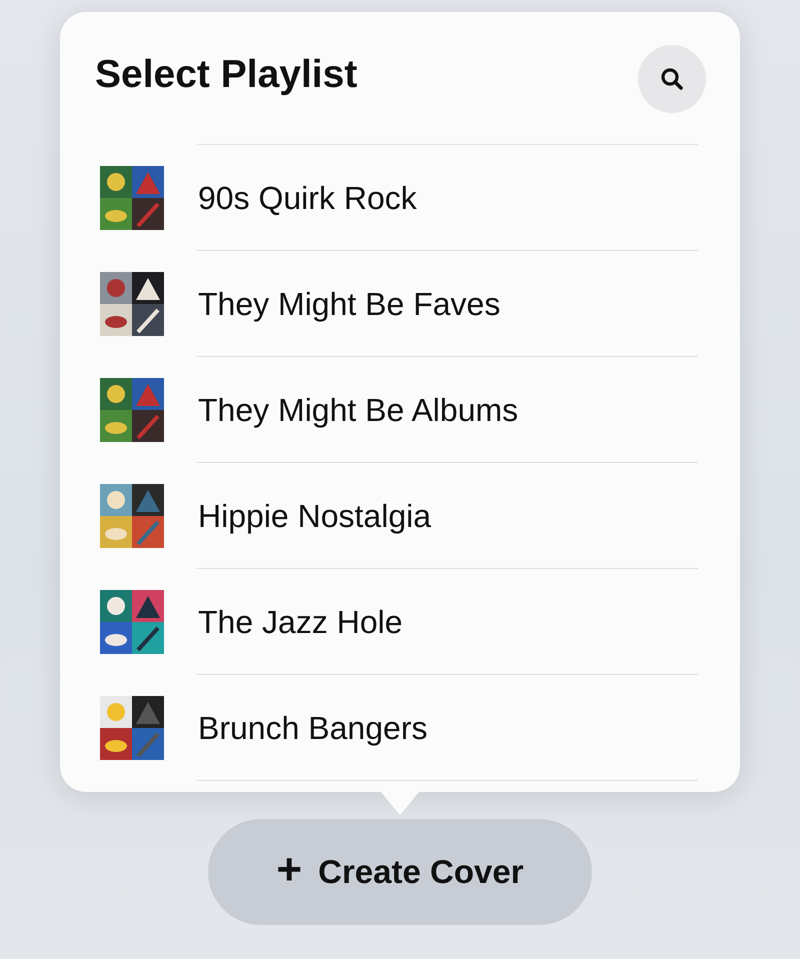 This screenshot has height=959, width=800. Describe the element at coordinates (399, 516) in the screenshot. I see `playlist-item: Hippie Nostalgia` at that location.